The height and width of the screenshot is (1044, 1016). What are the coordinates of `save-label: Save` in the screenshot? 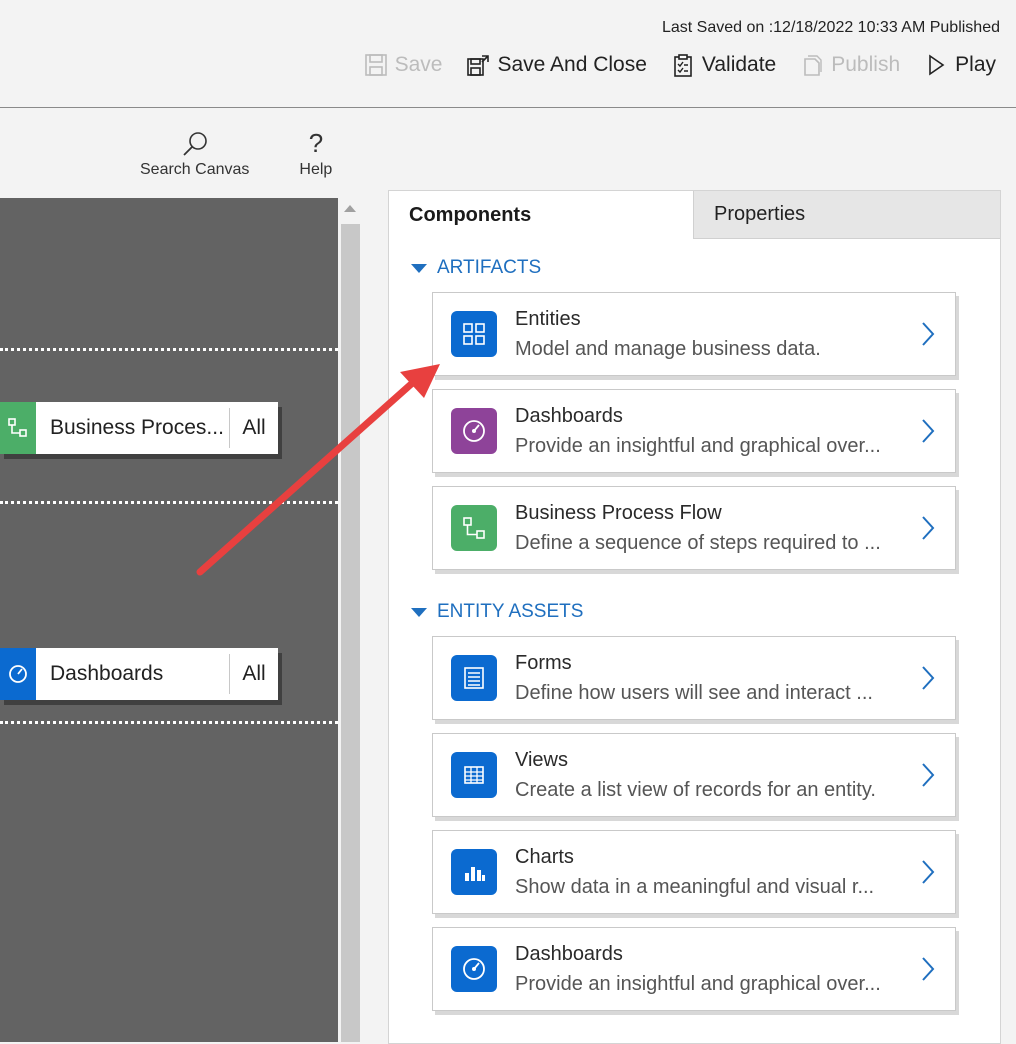 It's located at (418, 64).